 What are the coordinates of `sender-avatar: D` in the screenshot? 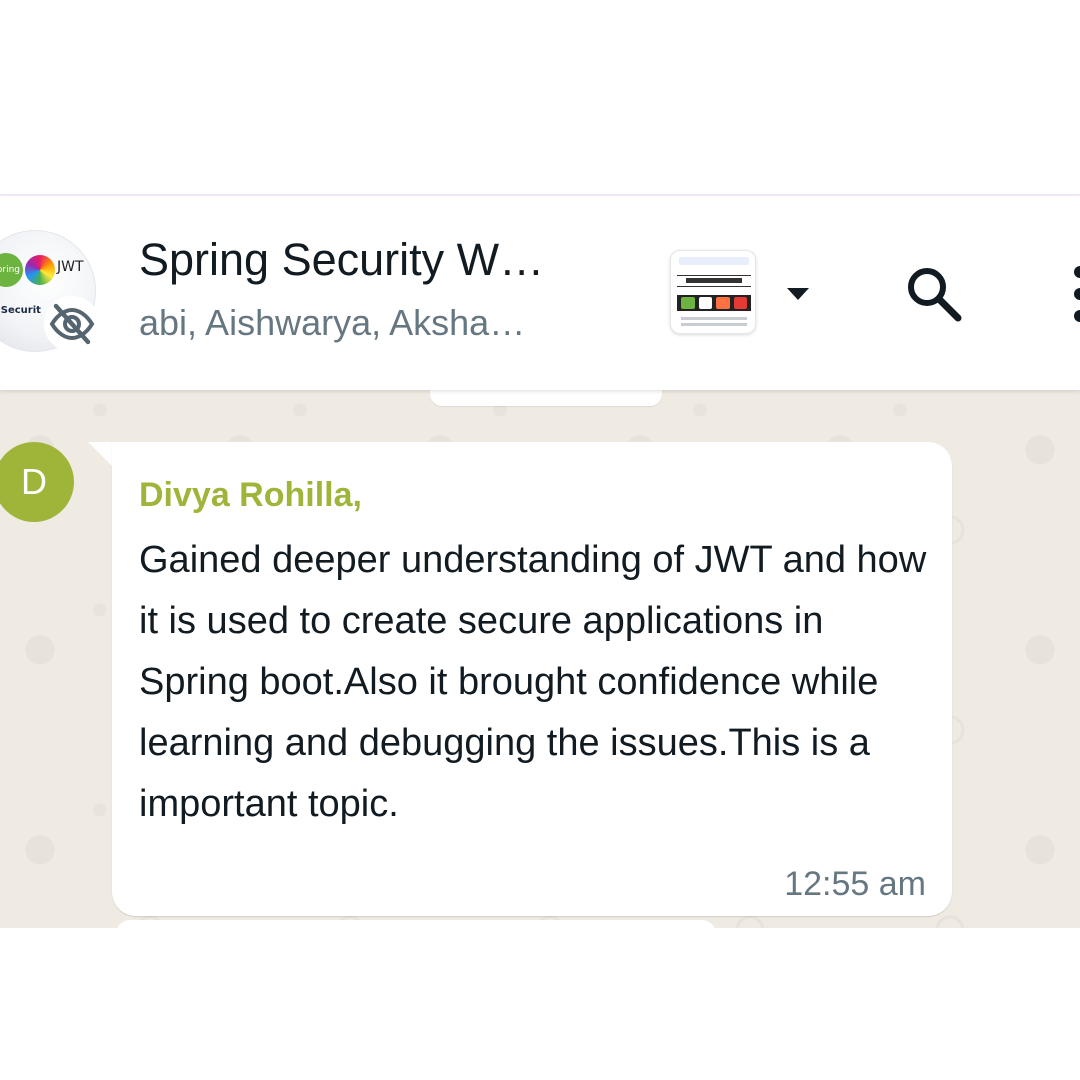 It's located at (37, 482).